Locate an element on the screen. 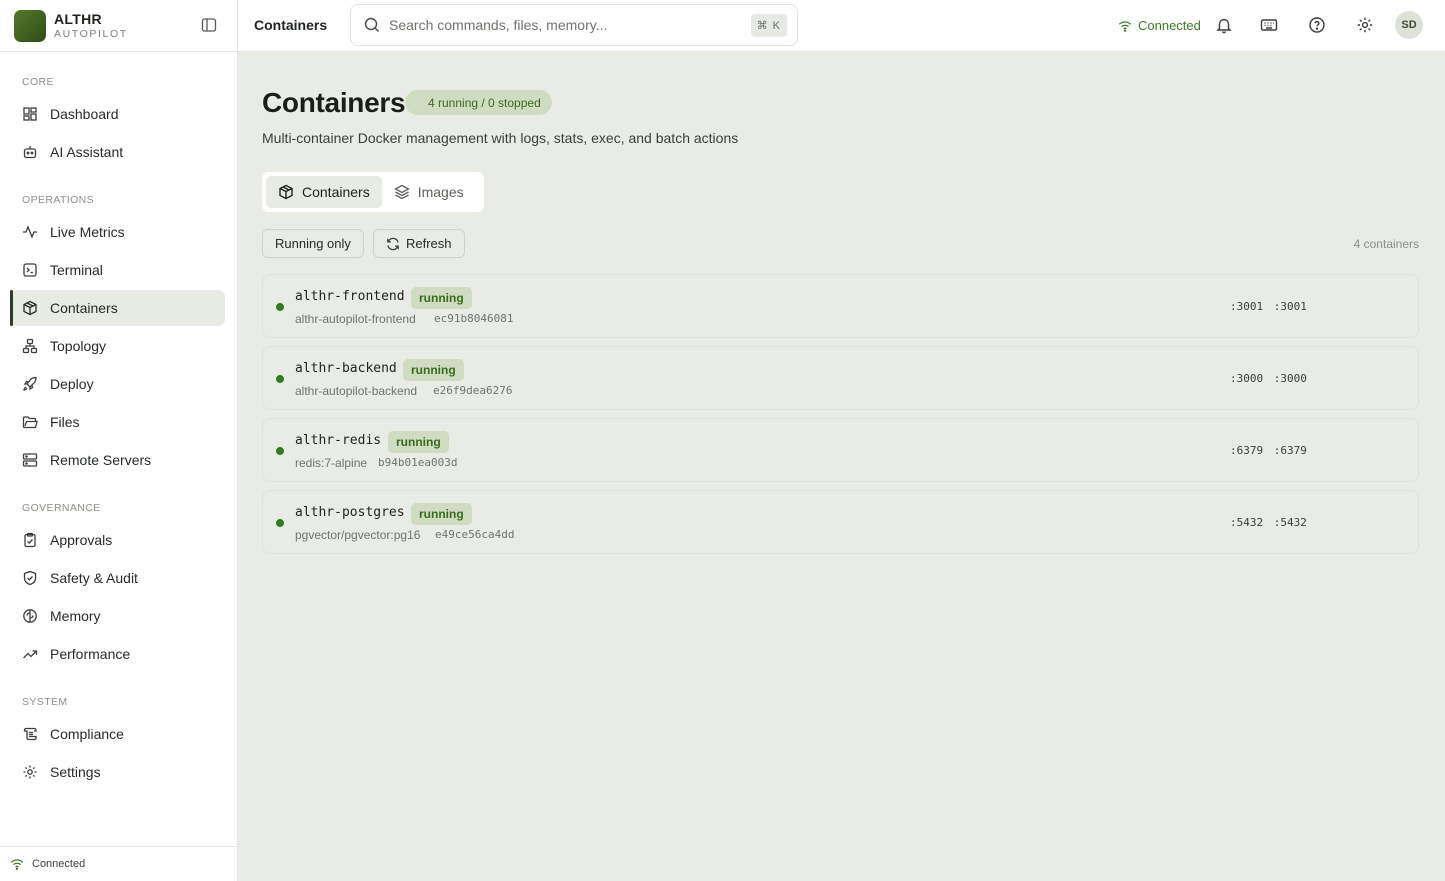 The width and height of the screenshot is (1445, 881). sidebar-item-label: Memory is located at coordinates (75, 616).